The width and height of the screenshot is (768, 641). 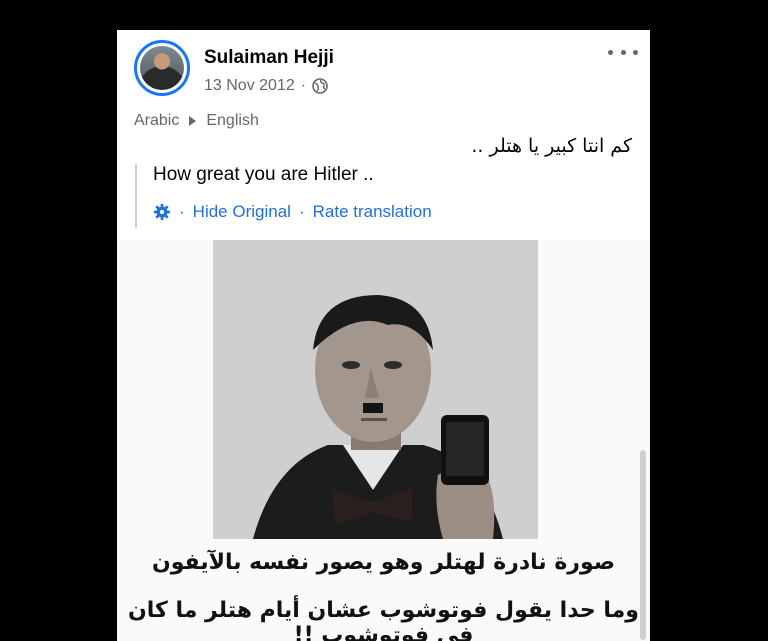 What do you see at coordinates (193, 121) in the screenshot?
I see `arrow-right-icon` at bounding box center [193, 121].